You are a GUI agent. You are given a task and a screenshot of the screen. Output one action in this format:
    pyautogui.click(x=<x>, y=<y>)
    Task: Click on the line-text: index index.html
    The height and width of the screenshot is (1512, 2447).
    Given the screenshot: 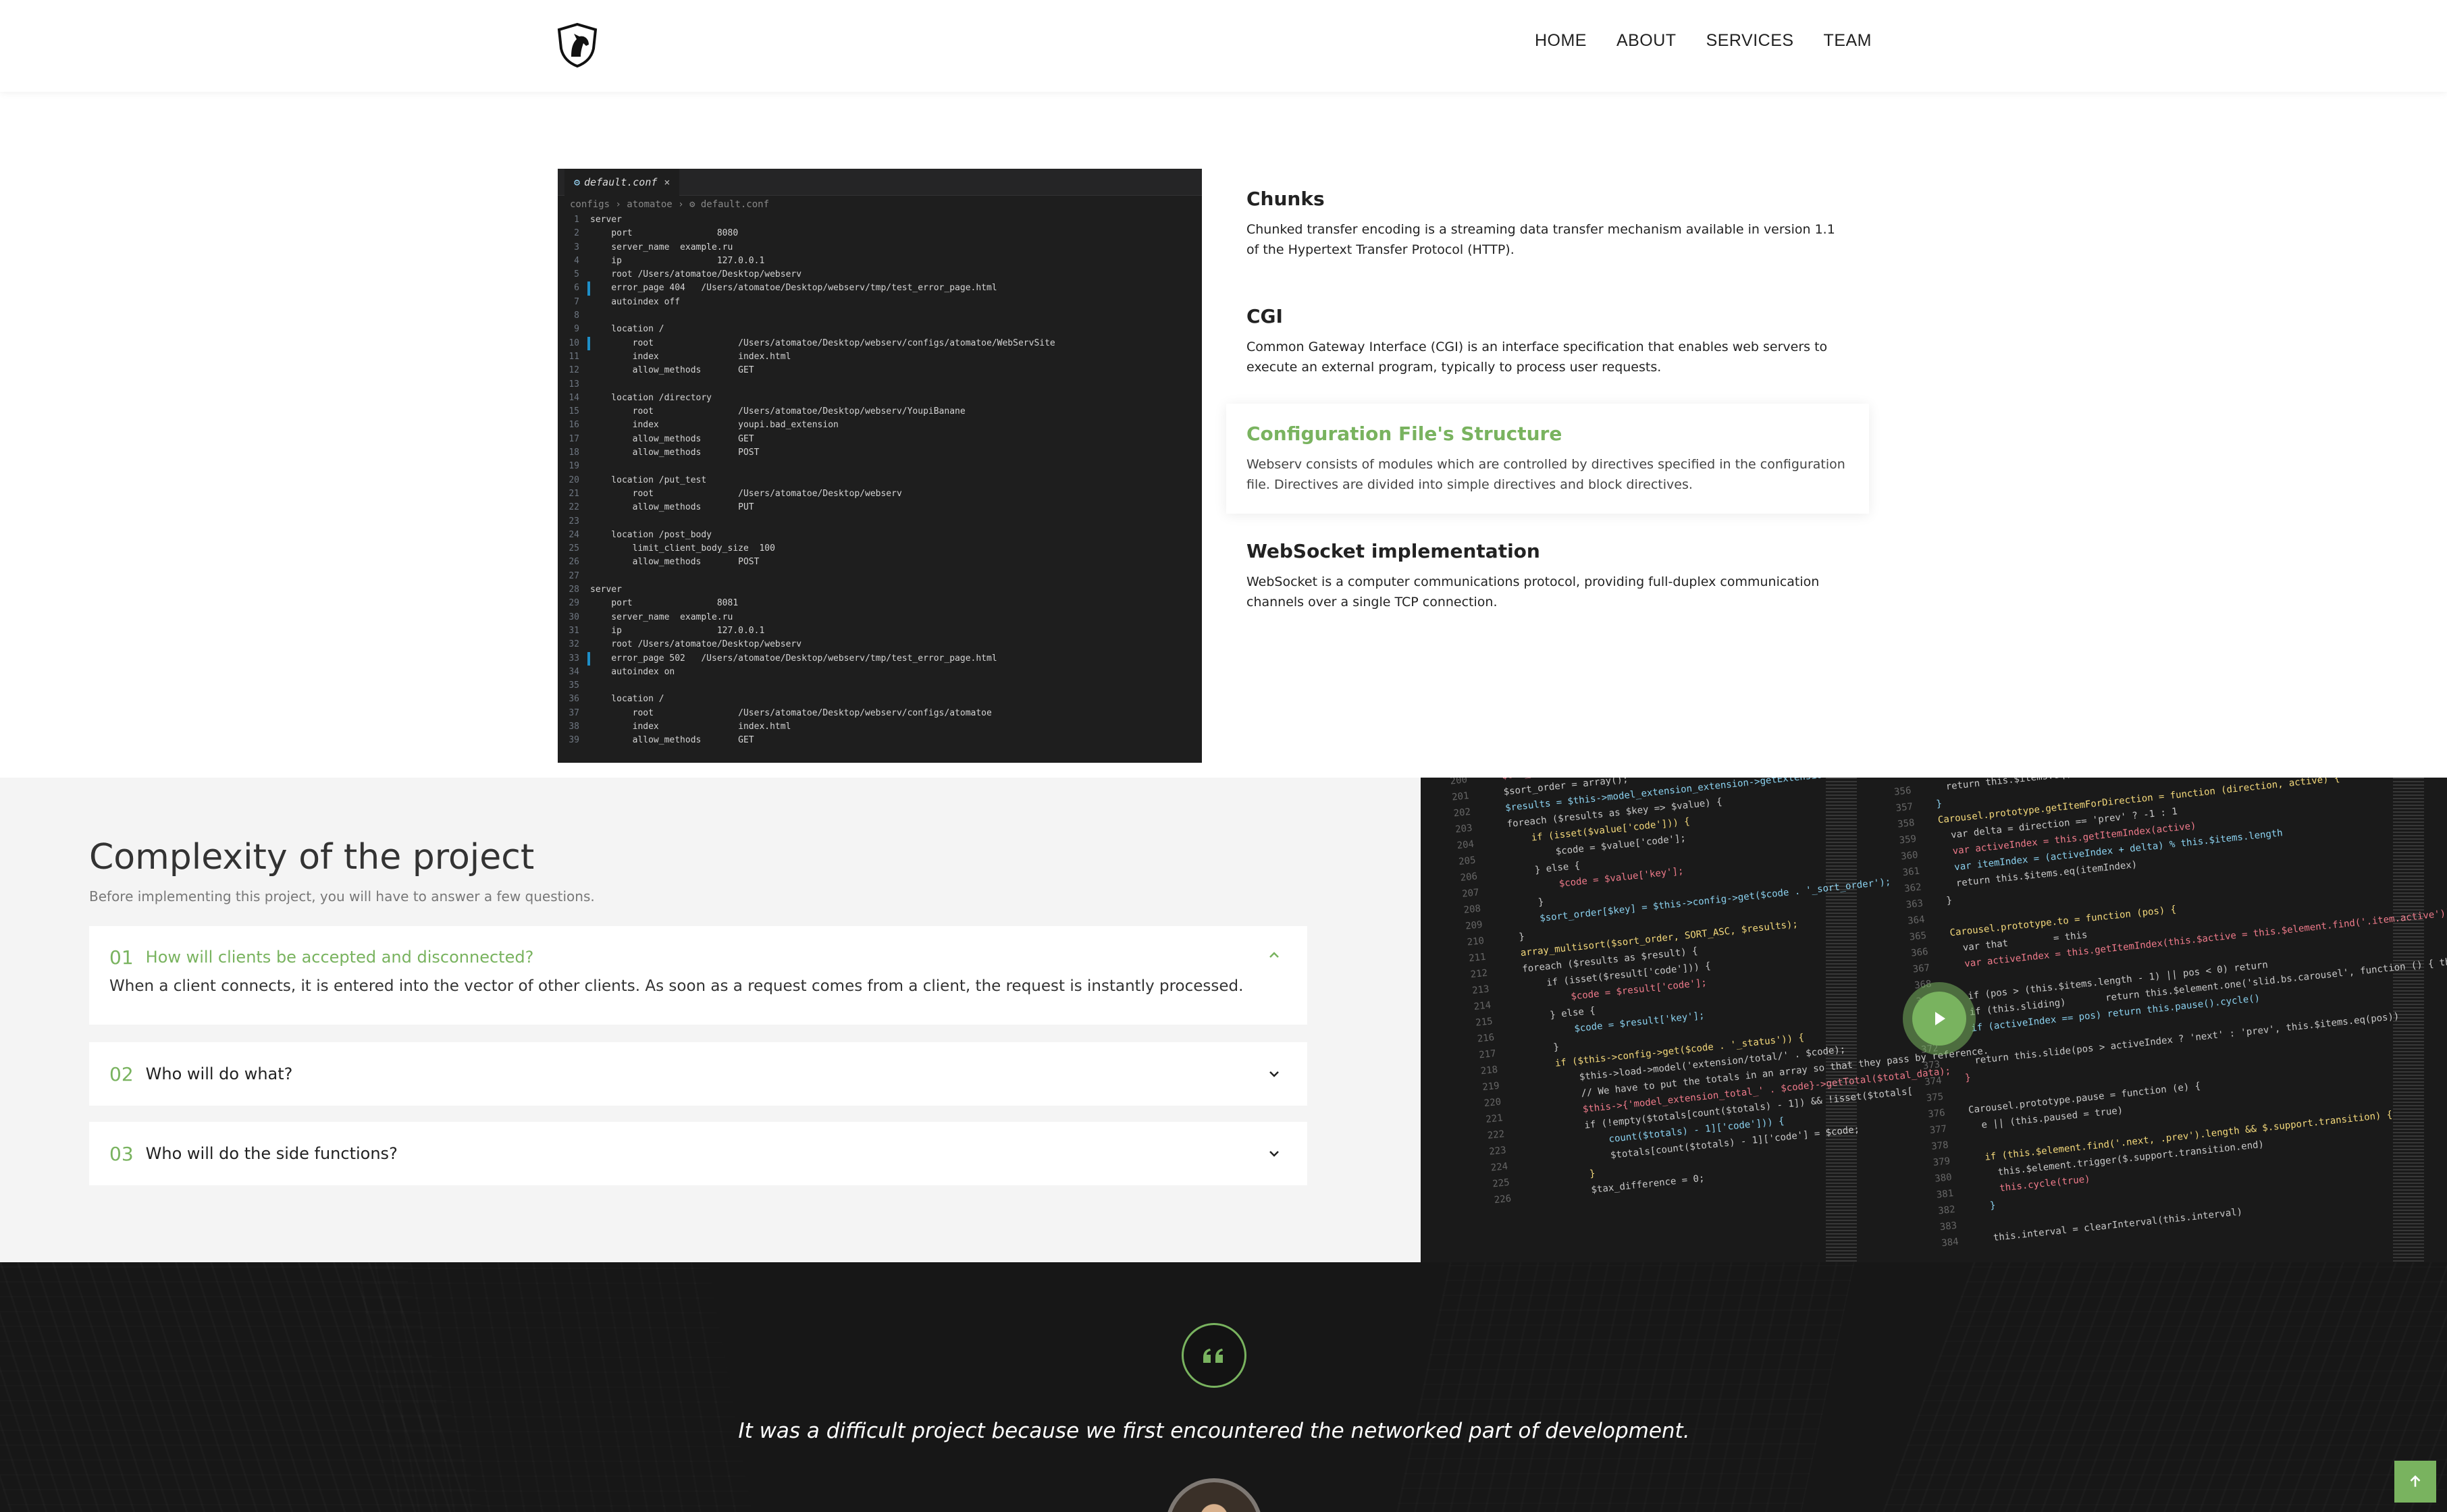 What is the action you would take?
    pyautogui.click(x=690, y=356)
    